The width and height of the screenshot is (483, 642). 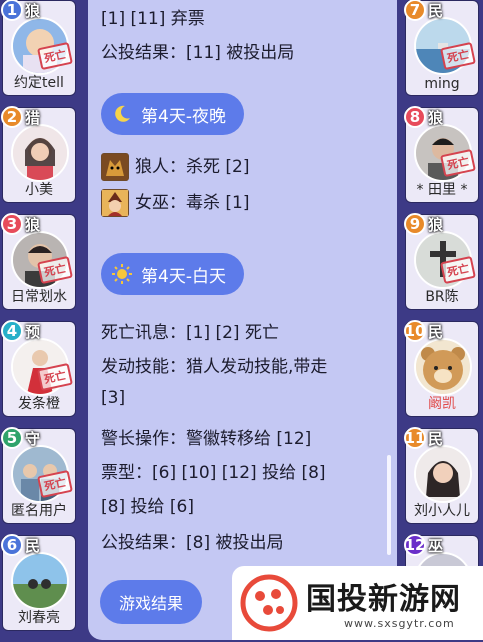 I want to click on day-header: 第4天-白天, so click(x=172, y=274).